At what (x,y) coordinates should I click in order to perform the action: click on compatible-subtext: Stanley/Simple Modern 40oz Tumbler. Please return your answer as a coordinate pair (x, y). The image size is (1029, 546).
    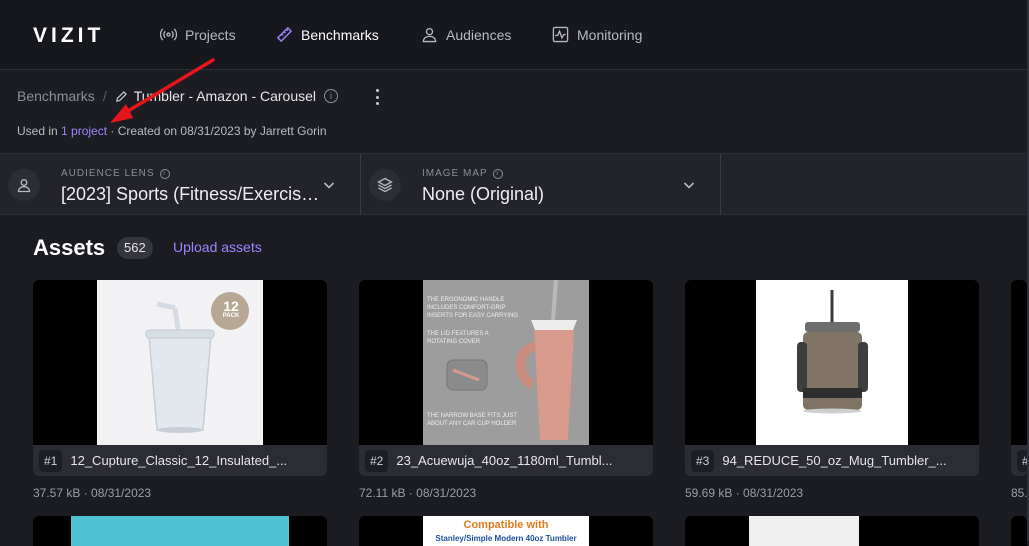
    Looking at the image, I should click on (506, 538).